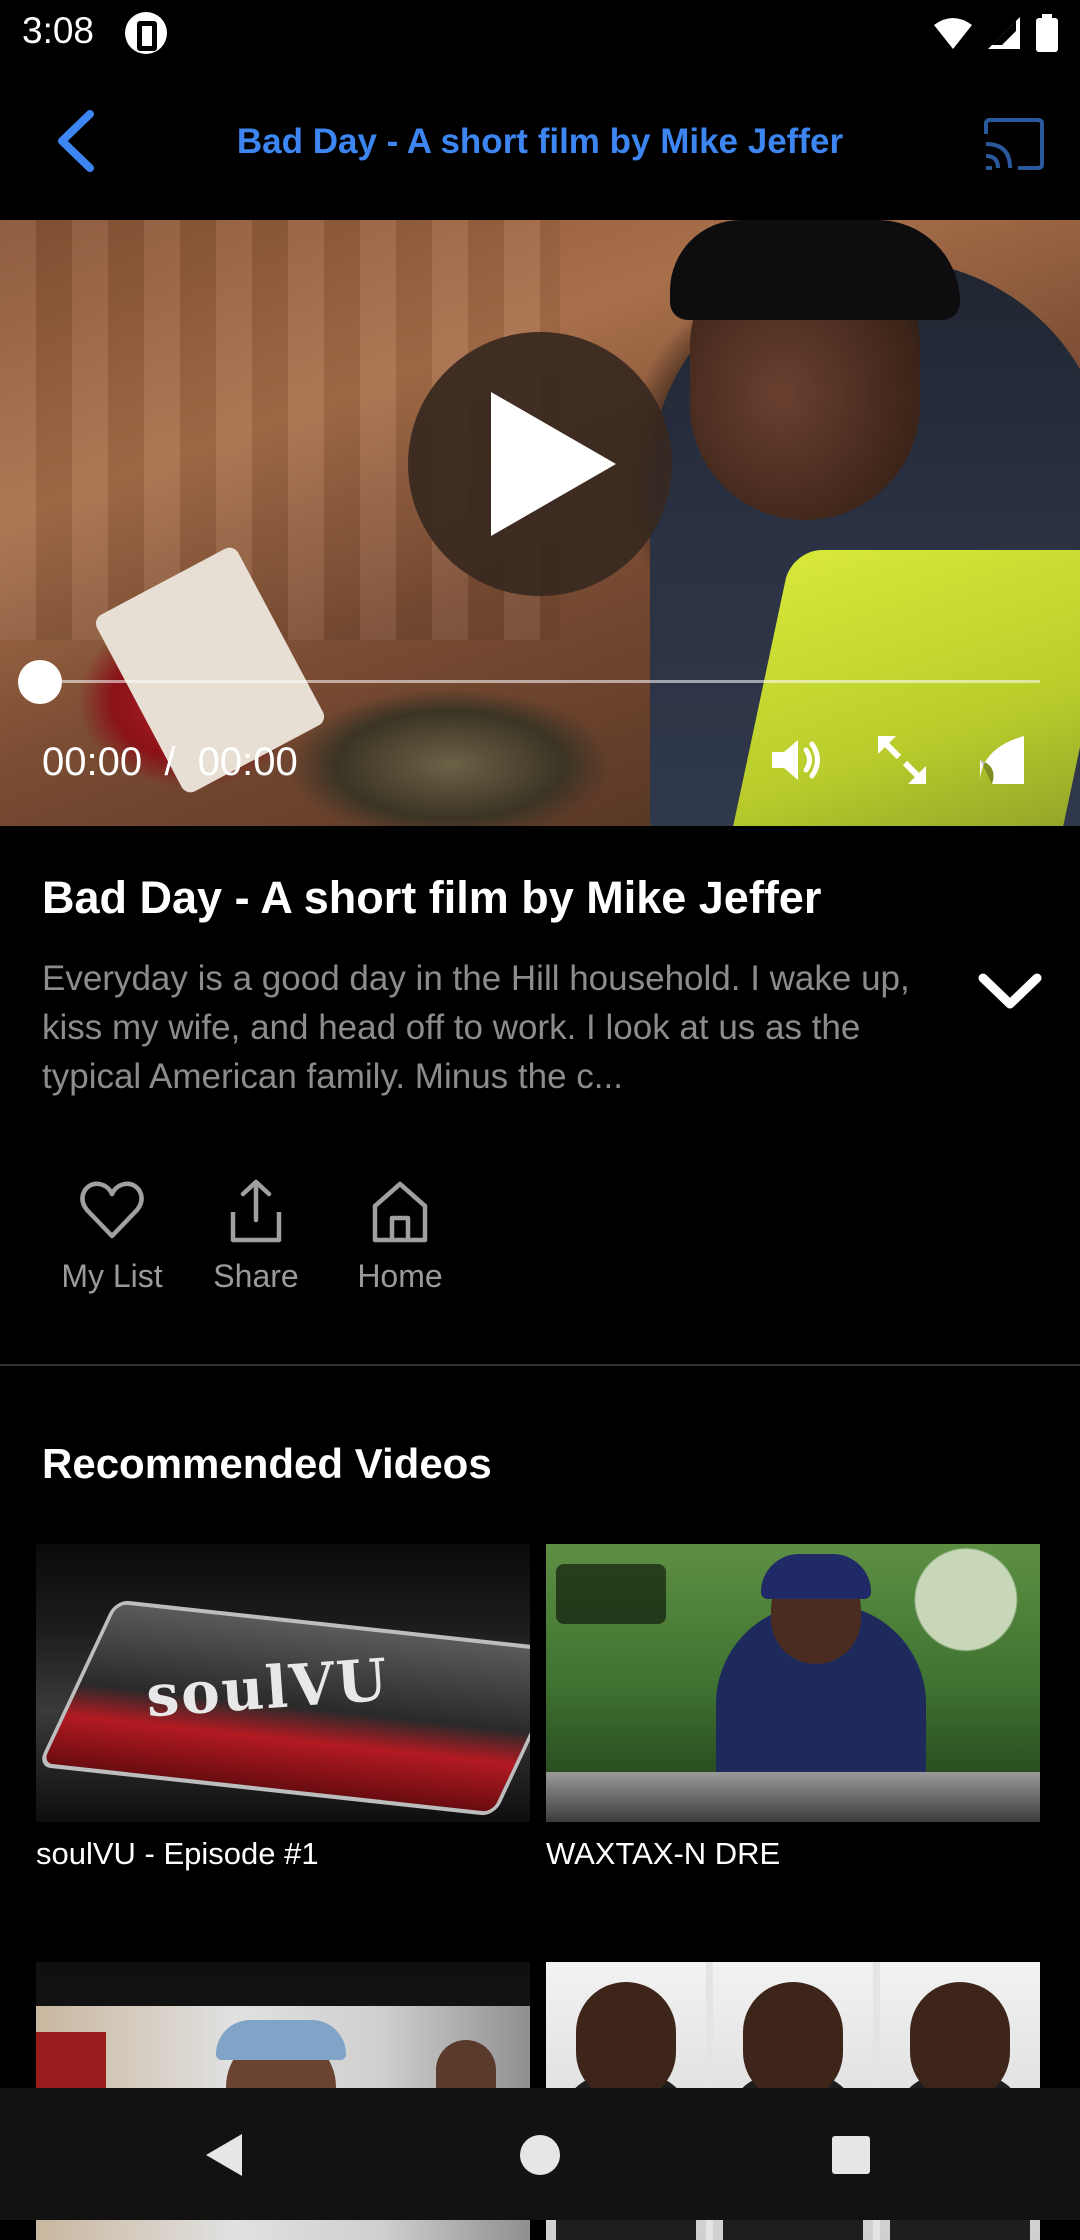  What do you see at coordinates (540, 464) in the screenshot?
I see `play-button` at bounding box center [540, 464].